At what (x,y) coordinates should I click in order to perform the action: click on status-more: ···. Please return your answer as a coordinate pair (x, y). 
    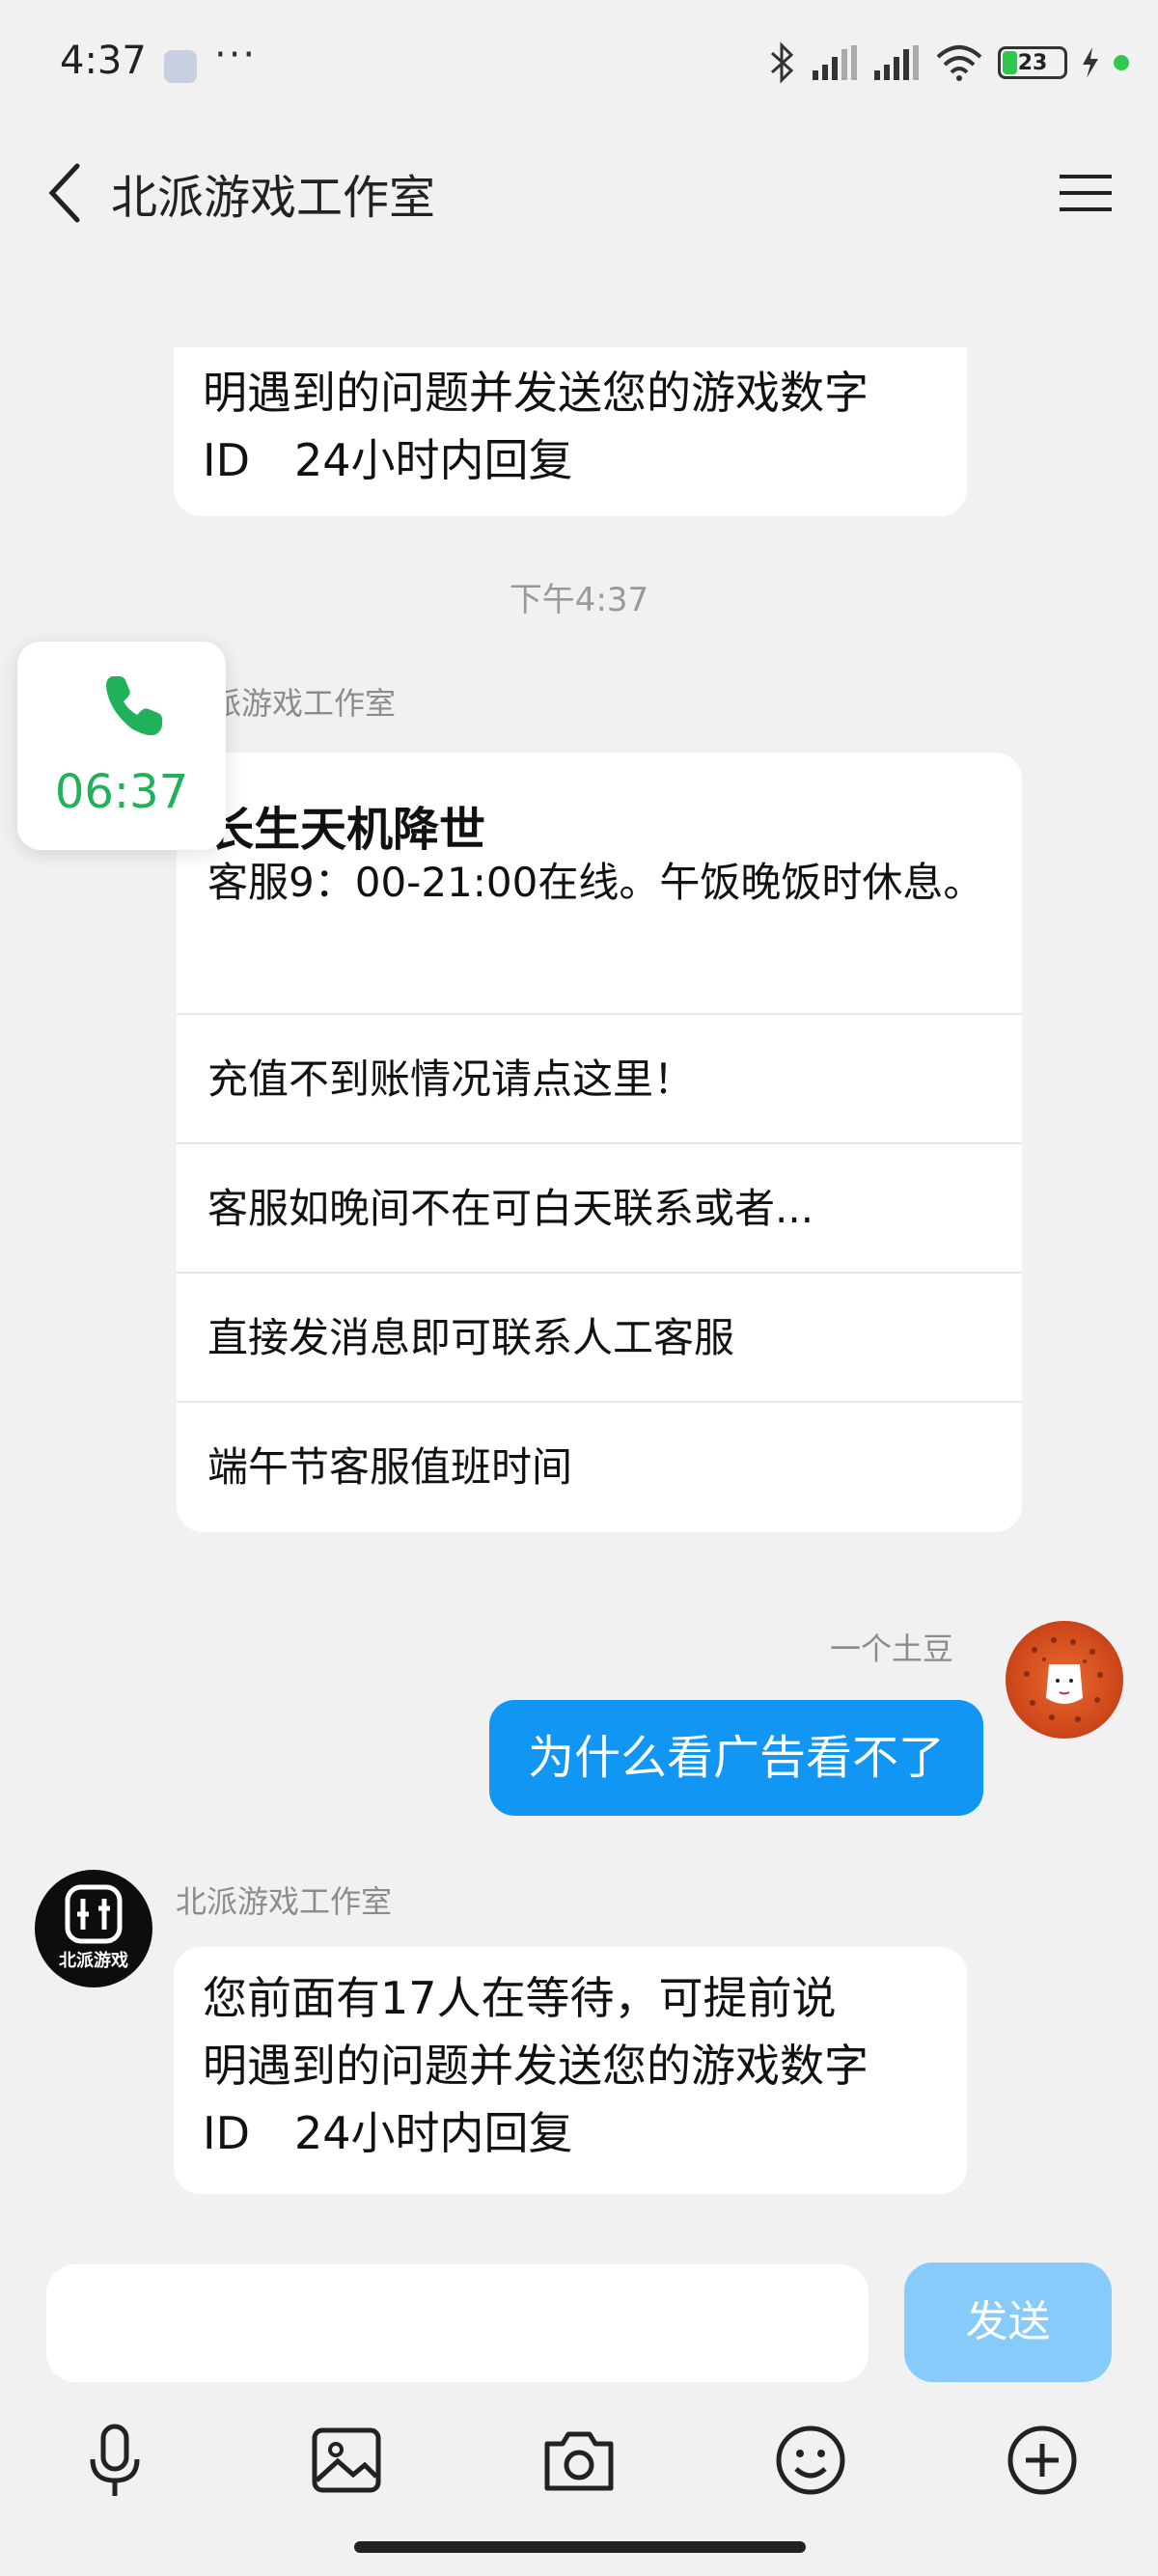
    Looking at the image, I should click on (236, 55).